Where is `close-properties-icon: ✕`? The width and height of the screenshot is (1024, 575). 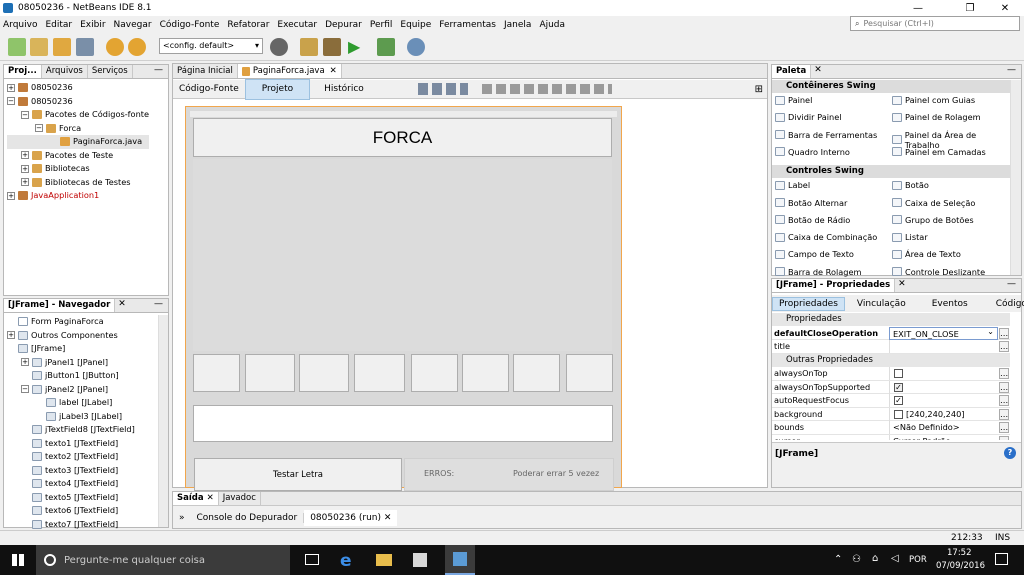 close-properties-icon: ✕ is located at coordinates (902, 285).